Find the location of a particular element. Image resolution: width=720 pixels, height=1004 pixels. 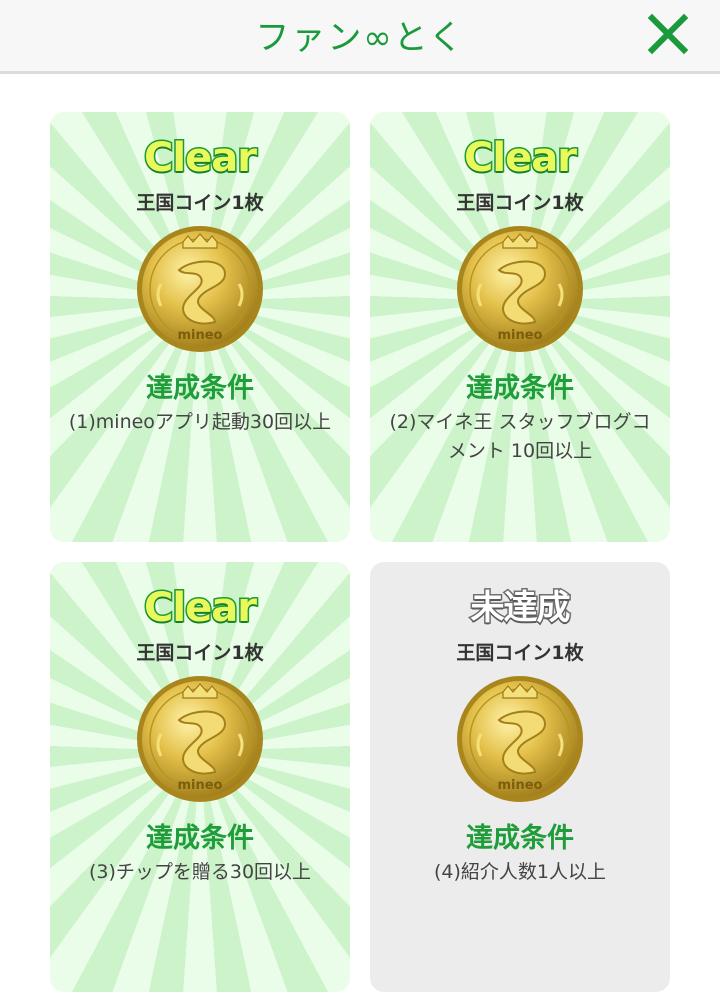

condition-text: (4)紹介人数1人以上 is located at coordinates (519, 872).